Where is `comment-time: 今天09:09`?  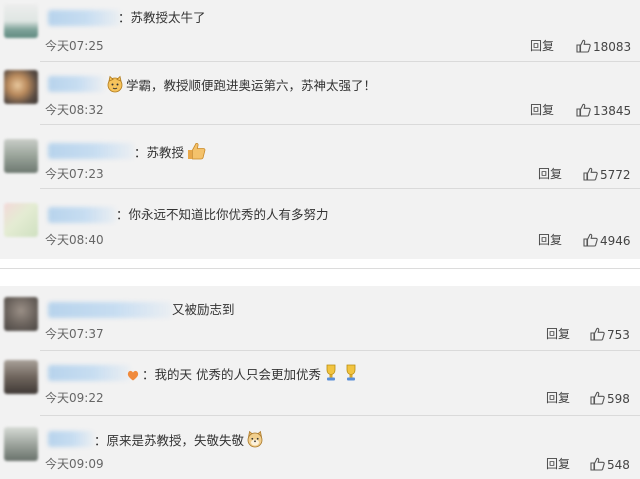
comment-time: 今天09:09 is located at coordinates (74, 464).